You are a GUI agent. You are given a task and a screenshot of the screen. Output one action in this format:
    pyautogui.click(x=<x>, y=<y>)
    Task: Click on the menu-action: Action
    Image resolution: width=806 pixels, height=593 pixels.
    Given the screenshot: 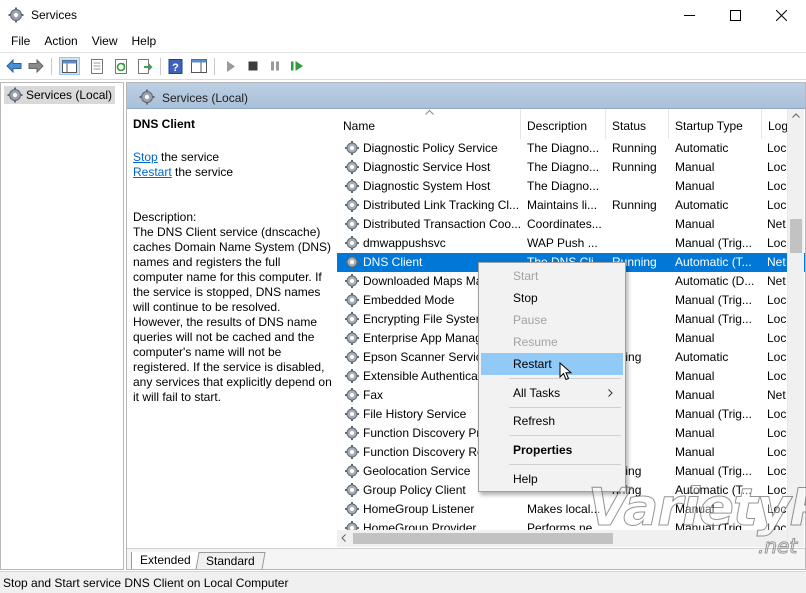 What is the action you would take?
    pyautogui.click(x=61, y=41)
    